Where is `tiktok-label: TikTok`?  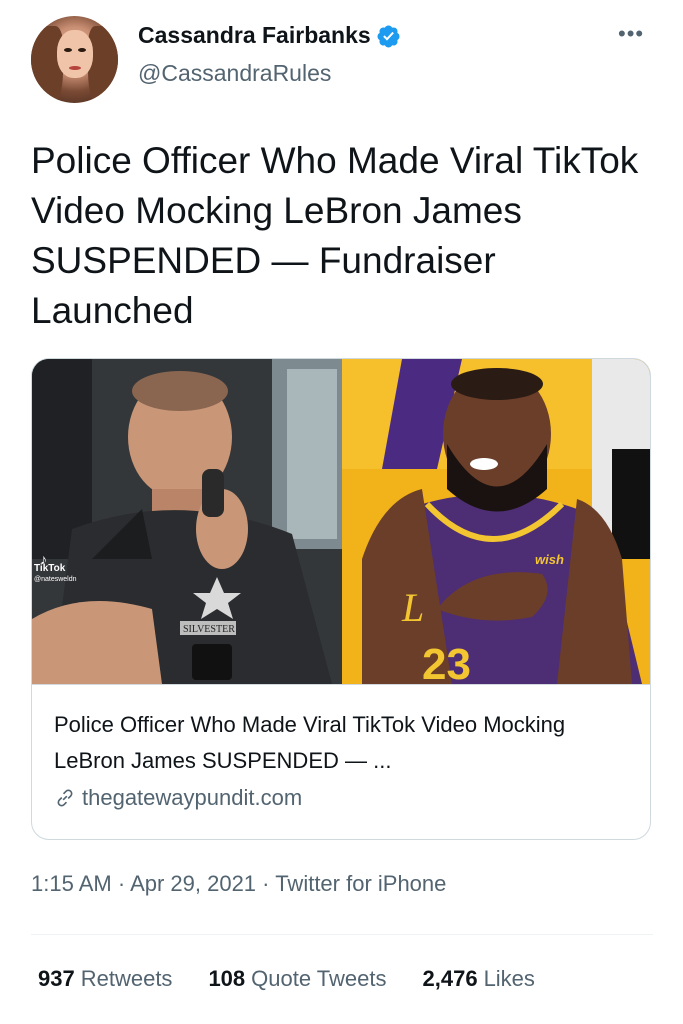
tiktok-label: TikTok is located at coordinates (50, 568).